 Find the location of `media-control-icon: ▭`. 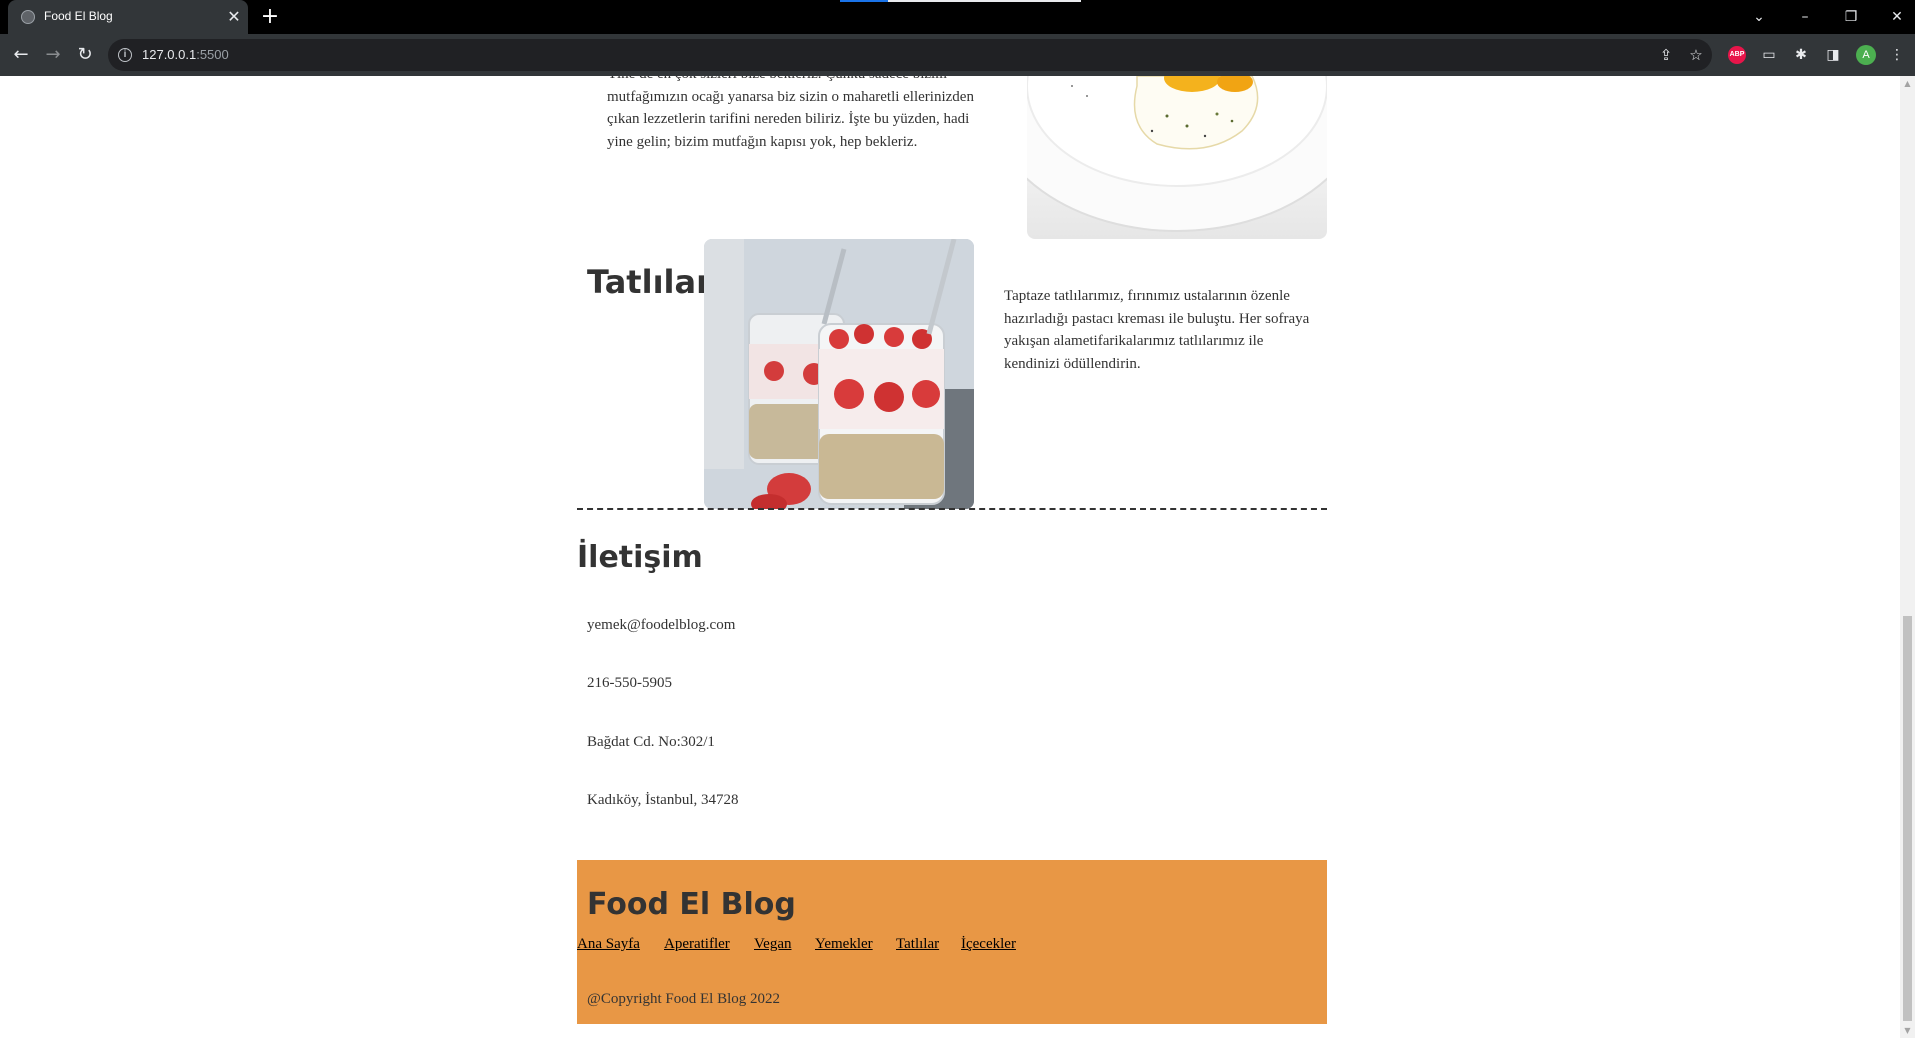

media-control-icon: ▭ is located at coordinates (1769, 55).